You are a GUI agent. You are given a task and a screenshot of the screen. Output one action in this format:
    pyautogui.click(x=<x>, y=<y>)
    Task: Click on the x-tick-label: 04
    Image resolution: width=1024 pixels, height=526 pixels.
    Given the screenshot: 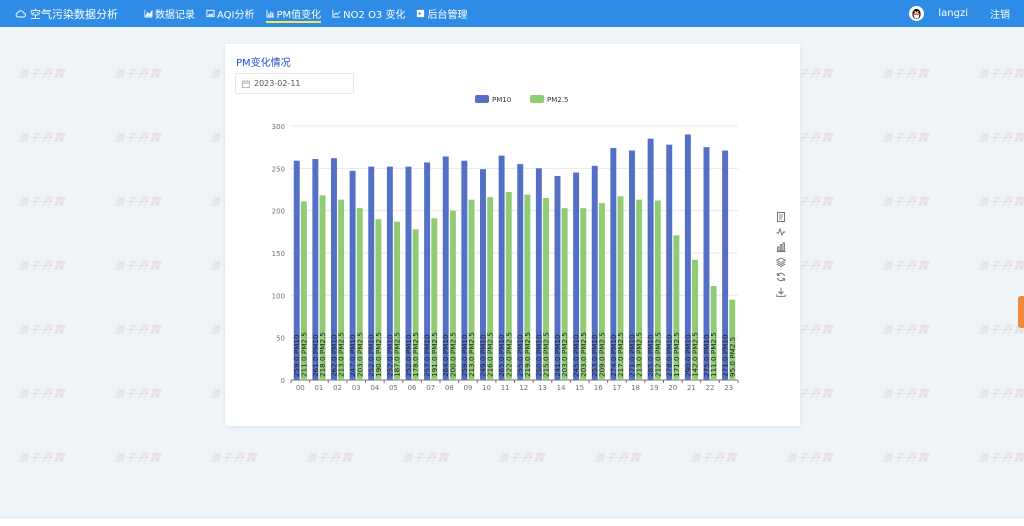 What is the action you would take?
    pyautogui.click(x=374, y=388)
    